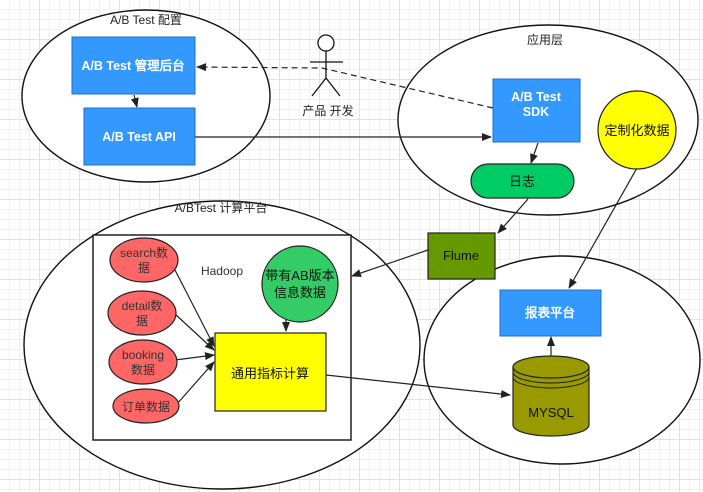 The image size is (703, 492). Describe the element at coordinates (146, 406) in the screenshot. I see `order-data-label: 订单数据` at that location.